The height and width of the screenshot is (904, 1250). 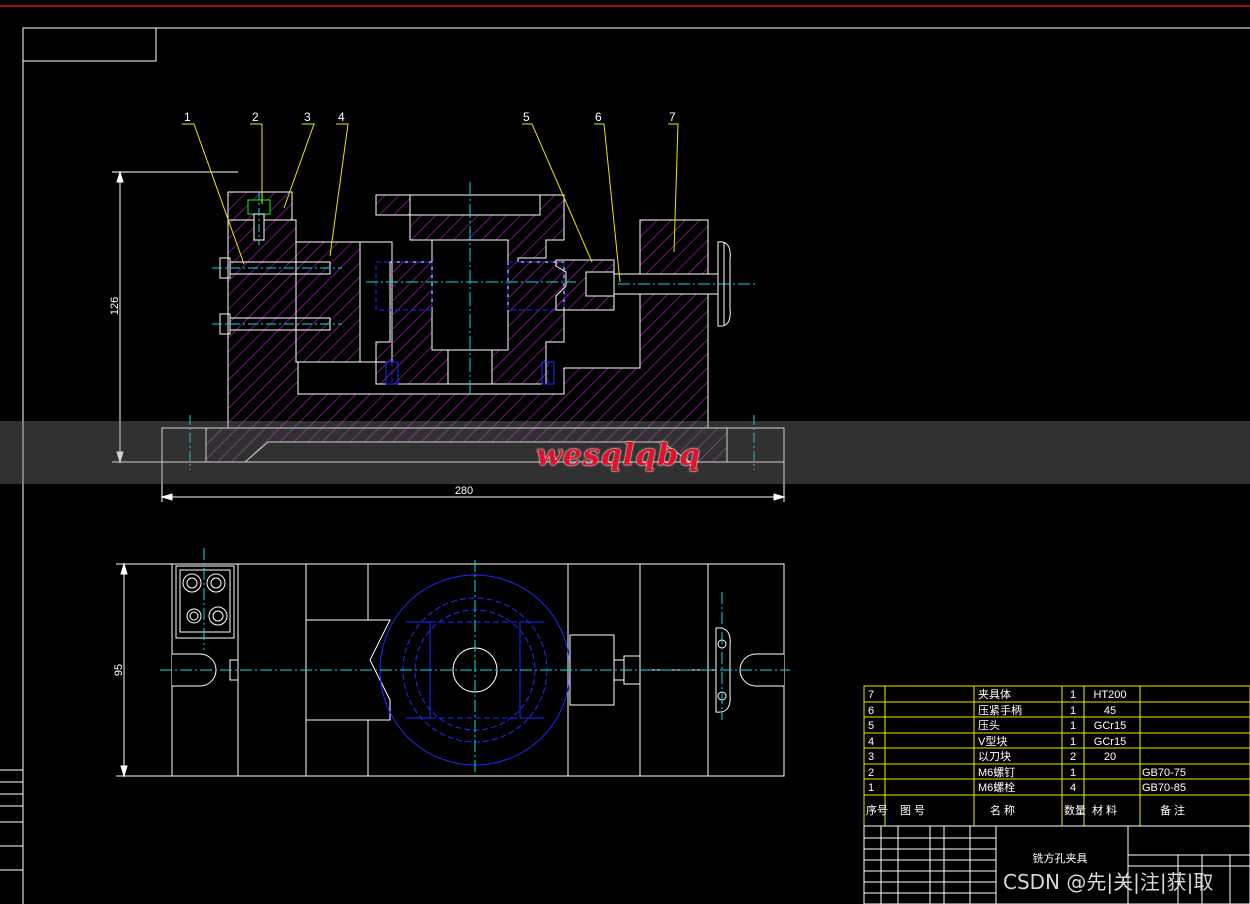 What do you see at coordinates (255, 117) in the screenshot?
I see `balloon-2: 2` at bounding box center [255, 117].